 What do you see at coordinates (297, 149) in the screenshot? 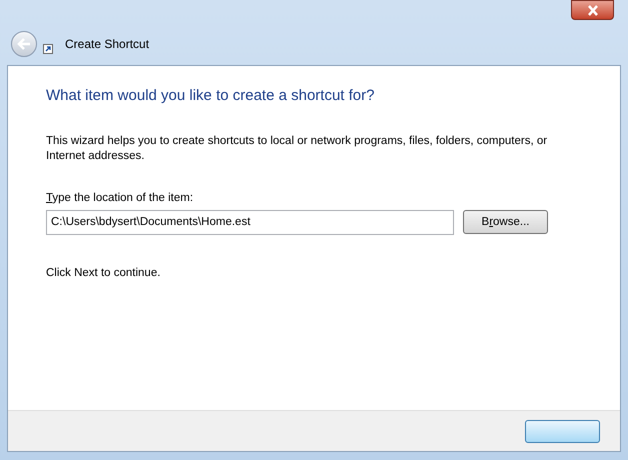
I see `description-text: This wizard helps you to create shortcuts to local or network programs, files, folders, computers, or Internet addresses.` at bounding box center [297, 149].